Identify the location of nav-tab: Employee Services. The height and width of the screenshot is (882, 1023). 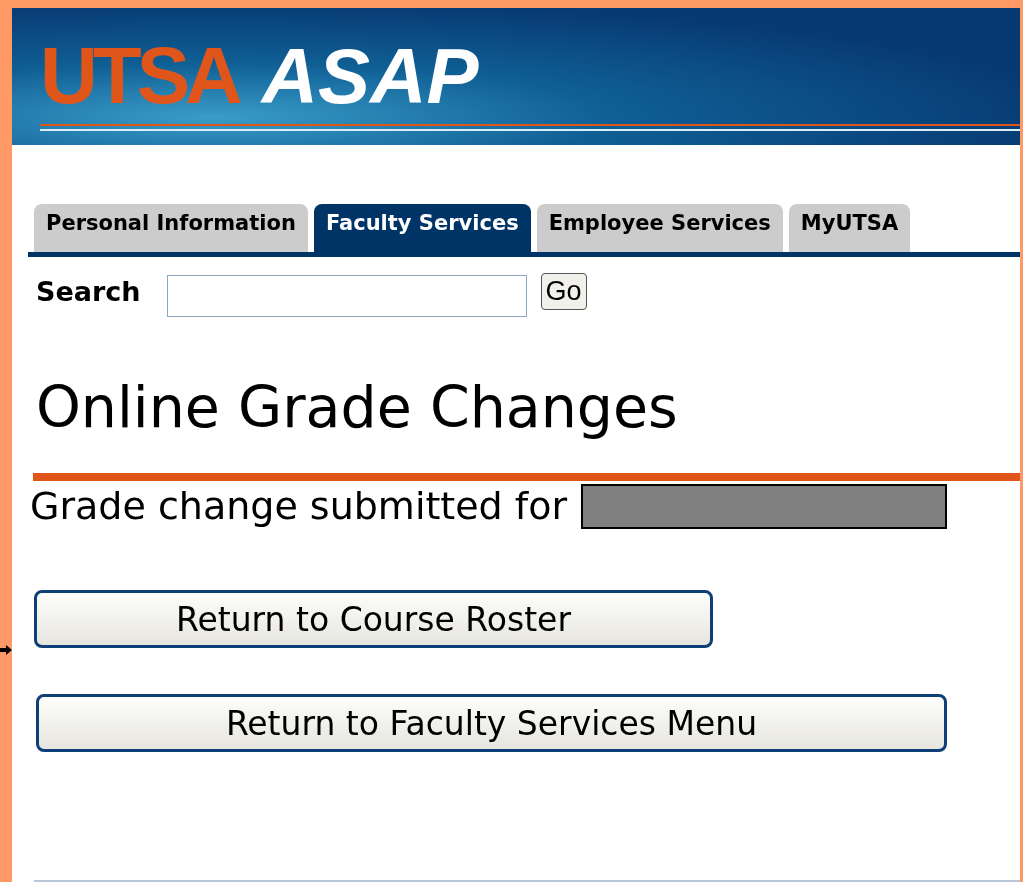
(659, 228).